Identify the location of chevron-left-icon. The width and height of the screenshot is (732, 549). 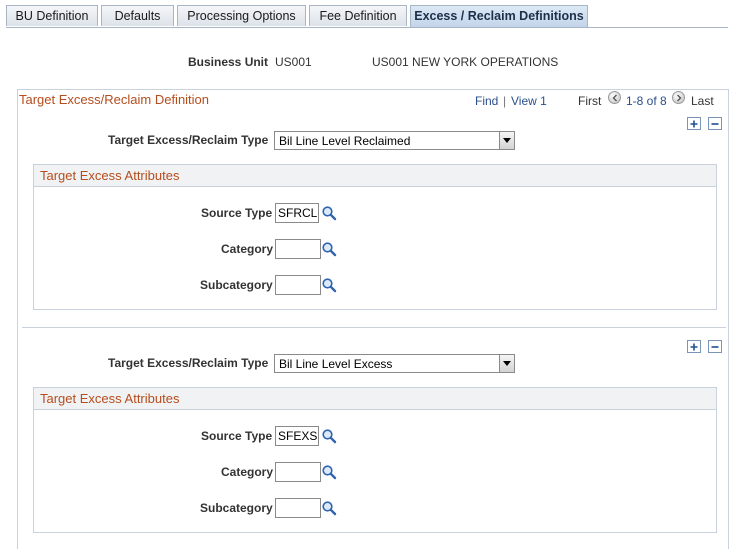
(614, 98).